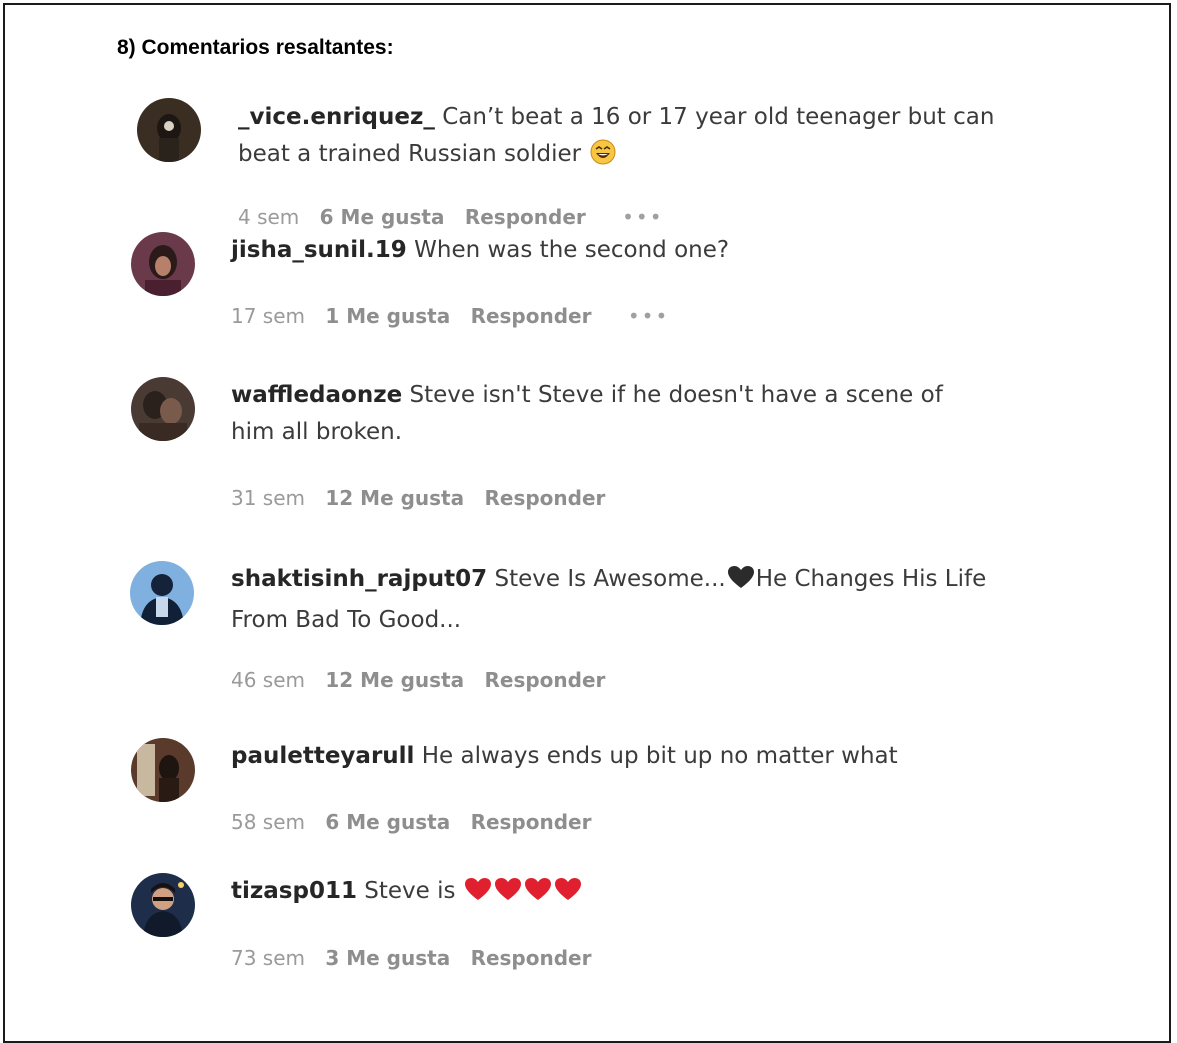 Image resolution: width=1177 pixels, height=1043 pixels. What do you see at coordinates (457, 316) in the screenshot?
I see `comment-meta: 17 sem 1 Me gusta Responder •••` at bounding box center [457, 316].